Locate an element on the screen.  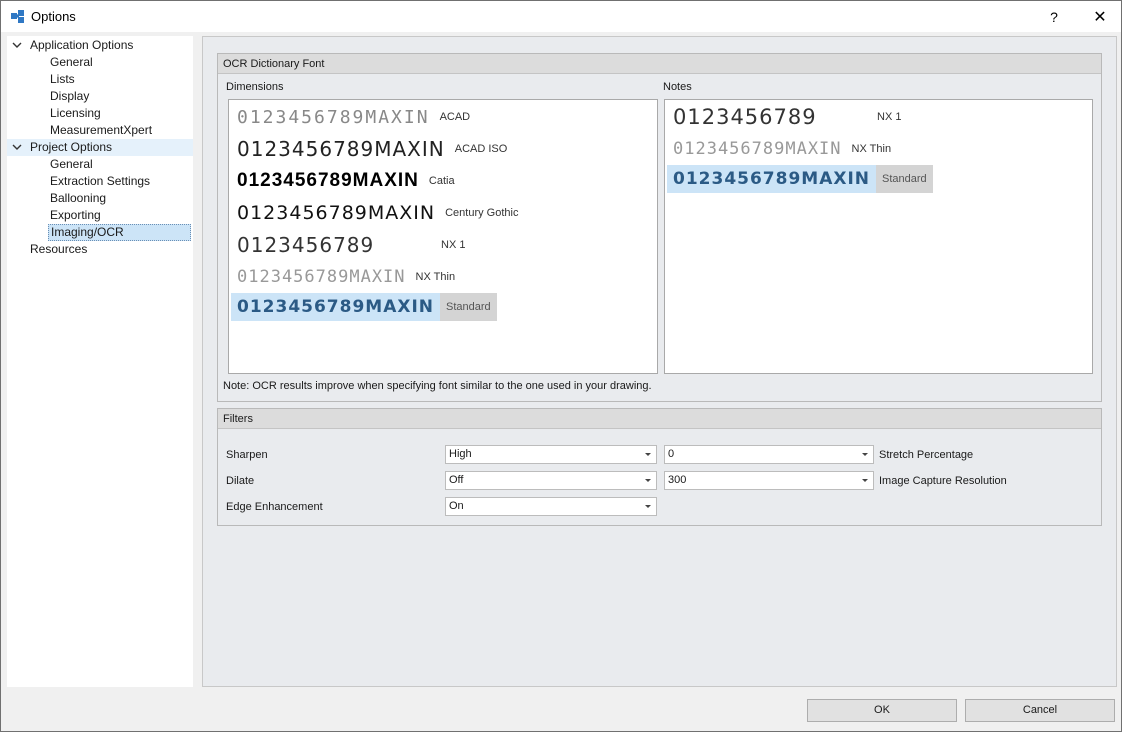
cancel-button: Cancel is located at coordinates (1040, 710).